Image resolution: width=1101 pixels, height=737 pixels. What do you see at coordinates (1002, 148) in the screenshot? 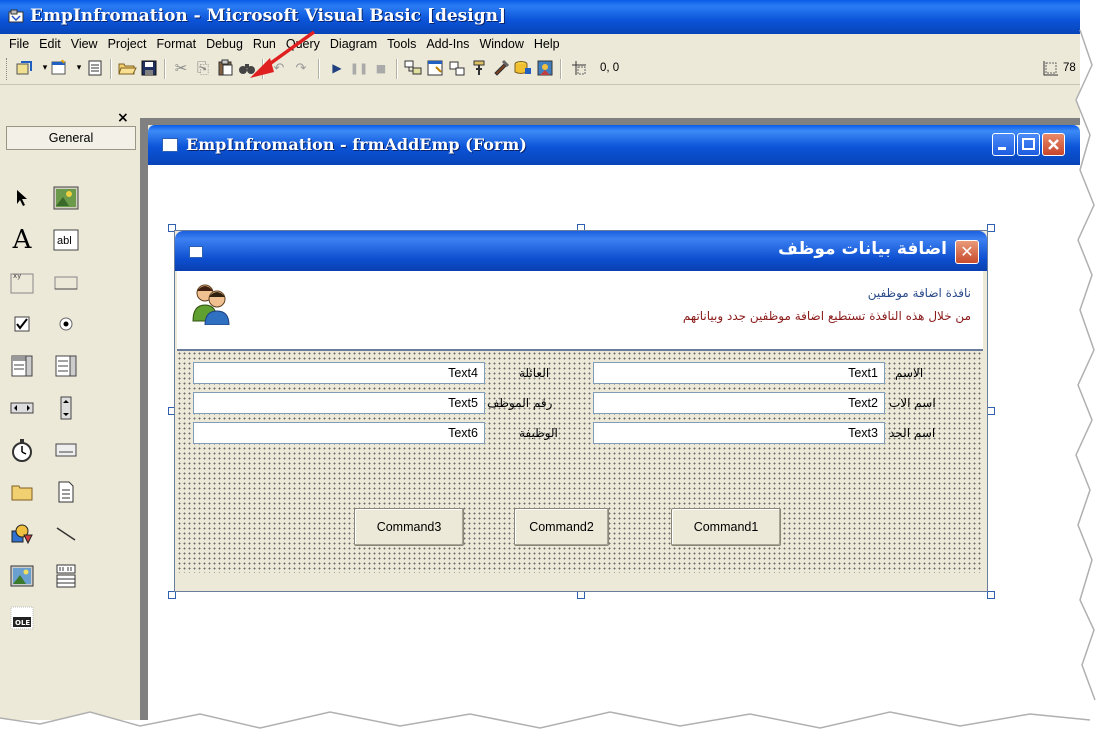
I see `minimize-icon` at bounding box center [1002, 148].